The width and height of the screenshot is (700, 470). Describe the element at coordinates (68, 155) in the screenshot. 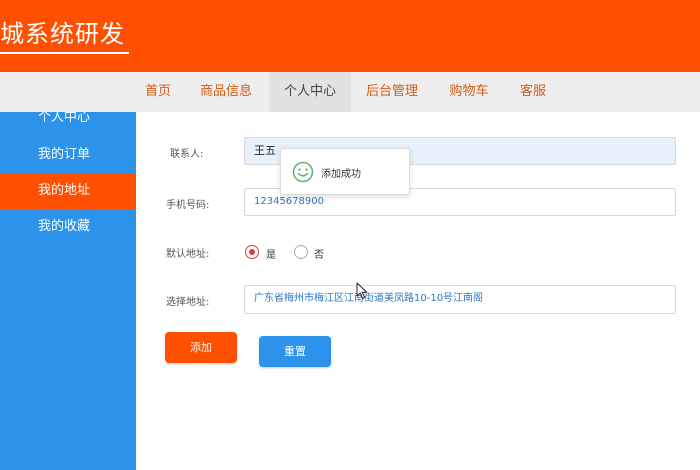

I see `sidebar-item-orders: 我的订单` at that location.